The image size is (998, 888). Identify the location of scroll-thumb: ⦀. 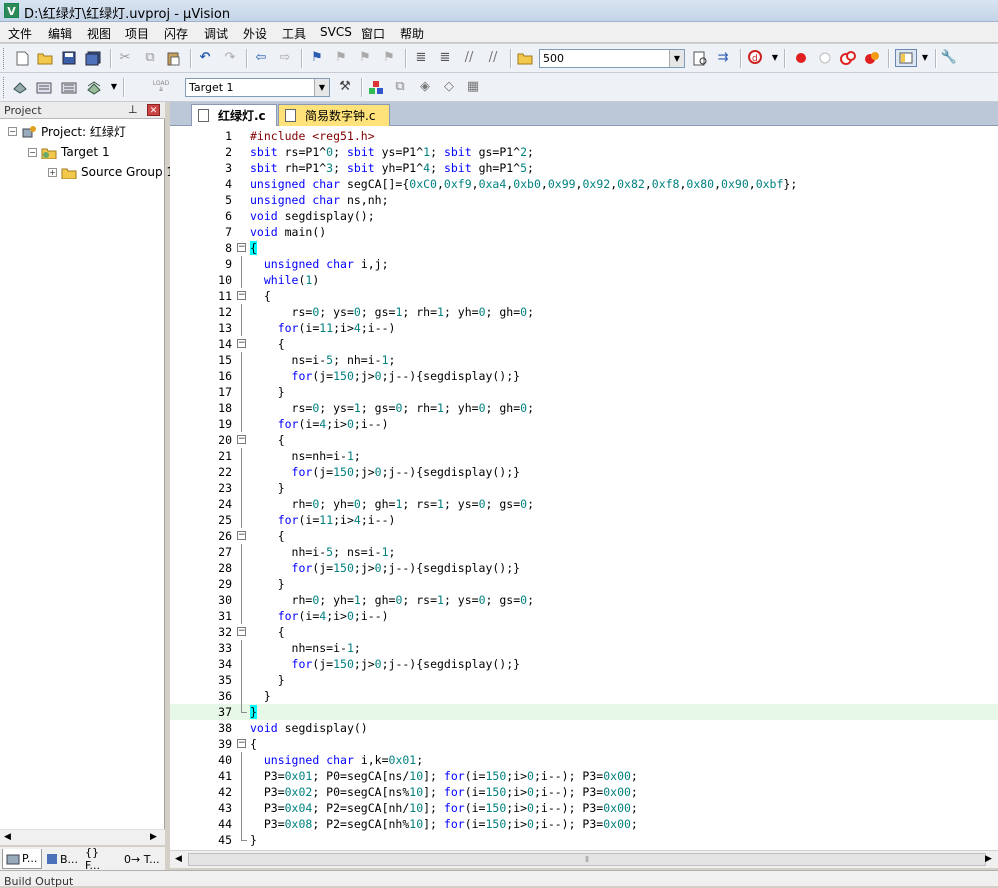
(587, 859).